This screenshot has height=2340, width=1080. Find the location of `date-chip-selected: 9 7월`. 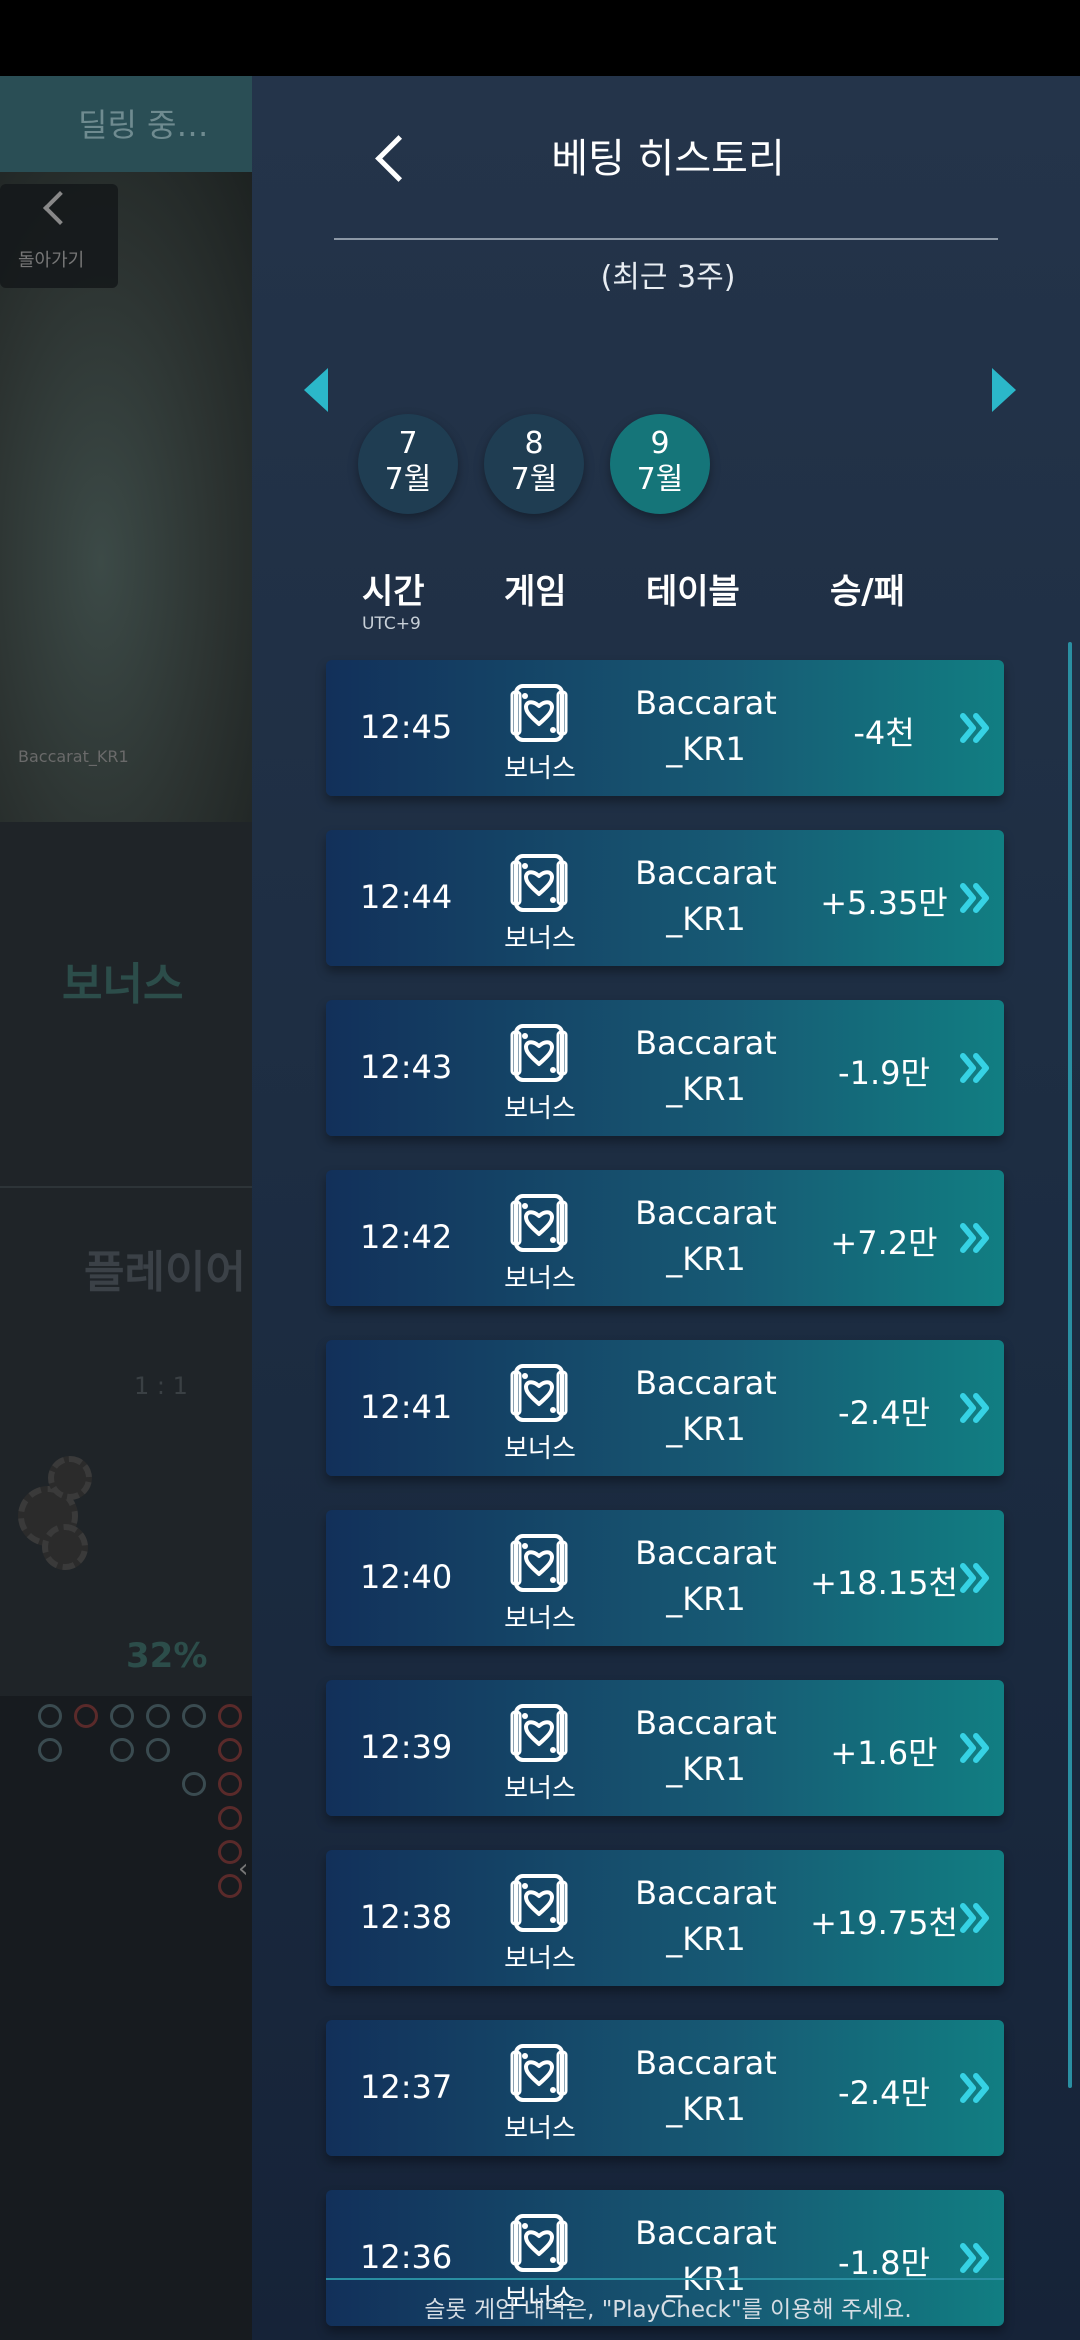

date-chip-selected: 9 7월 is located at coordinates (660, 464).